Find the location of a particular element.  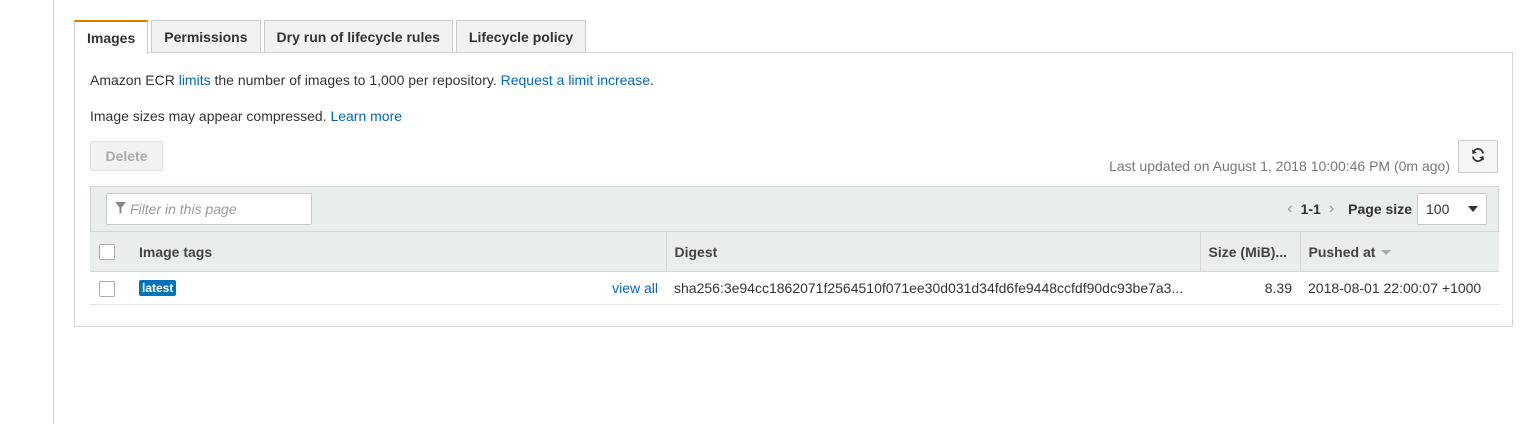

tab-lifecycle-policy: Lifecycle policy is located at coordinates (521, 36).